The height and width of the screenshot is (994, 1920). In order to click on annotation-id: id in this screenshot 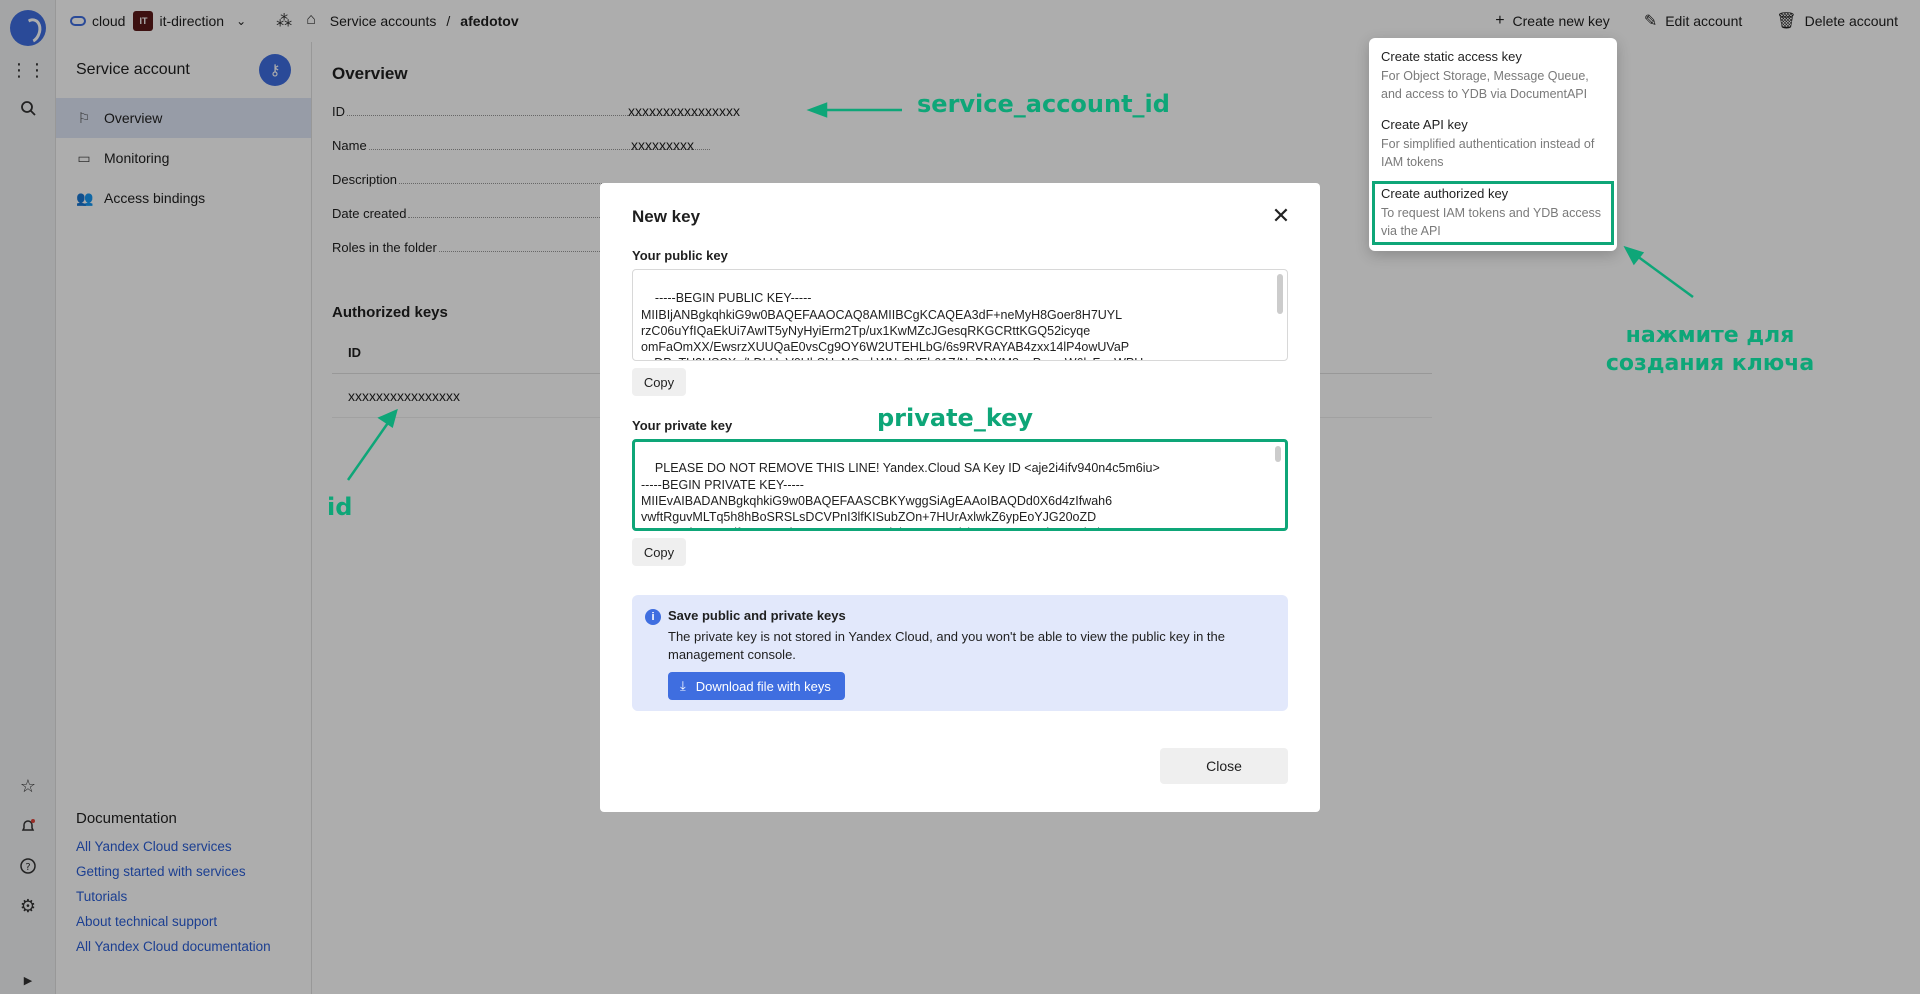, I will do `click(340, 507)`.